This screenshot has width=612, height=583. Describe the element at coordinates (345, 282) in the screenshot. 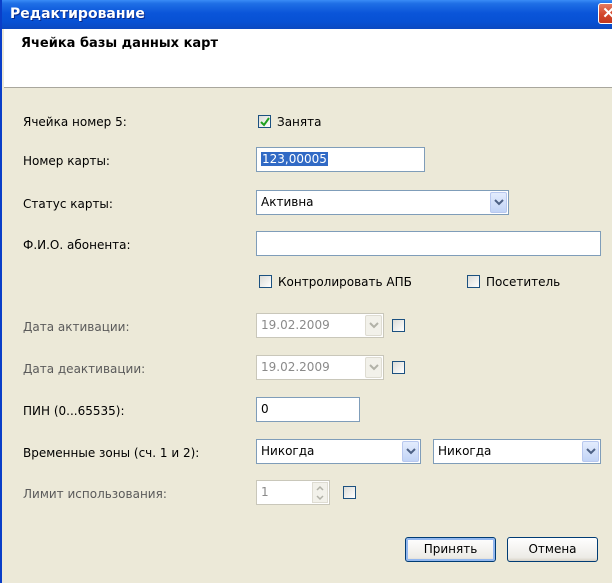

I see `control-apb-label: Контролировать АПБ` at that location.